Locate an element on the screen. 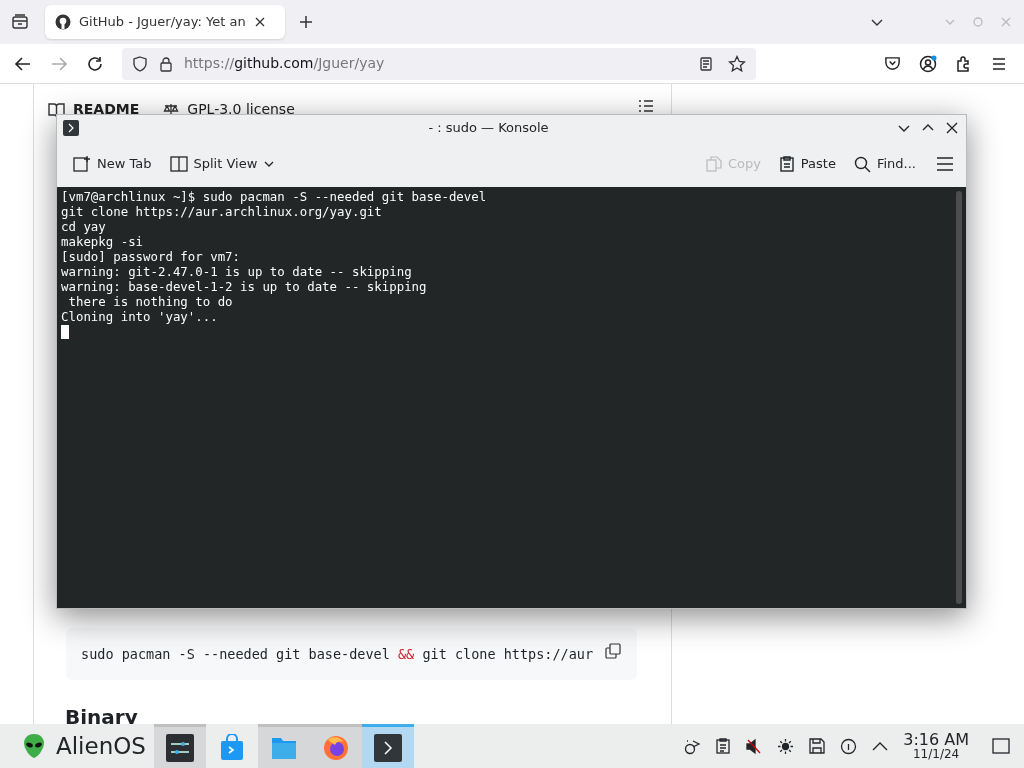  outline-icon is located at coordinates (646, 106).